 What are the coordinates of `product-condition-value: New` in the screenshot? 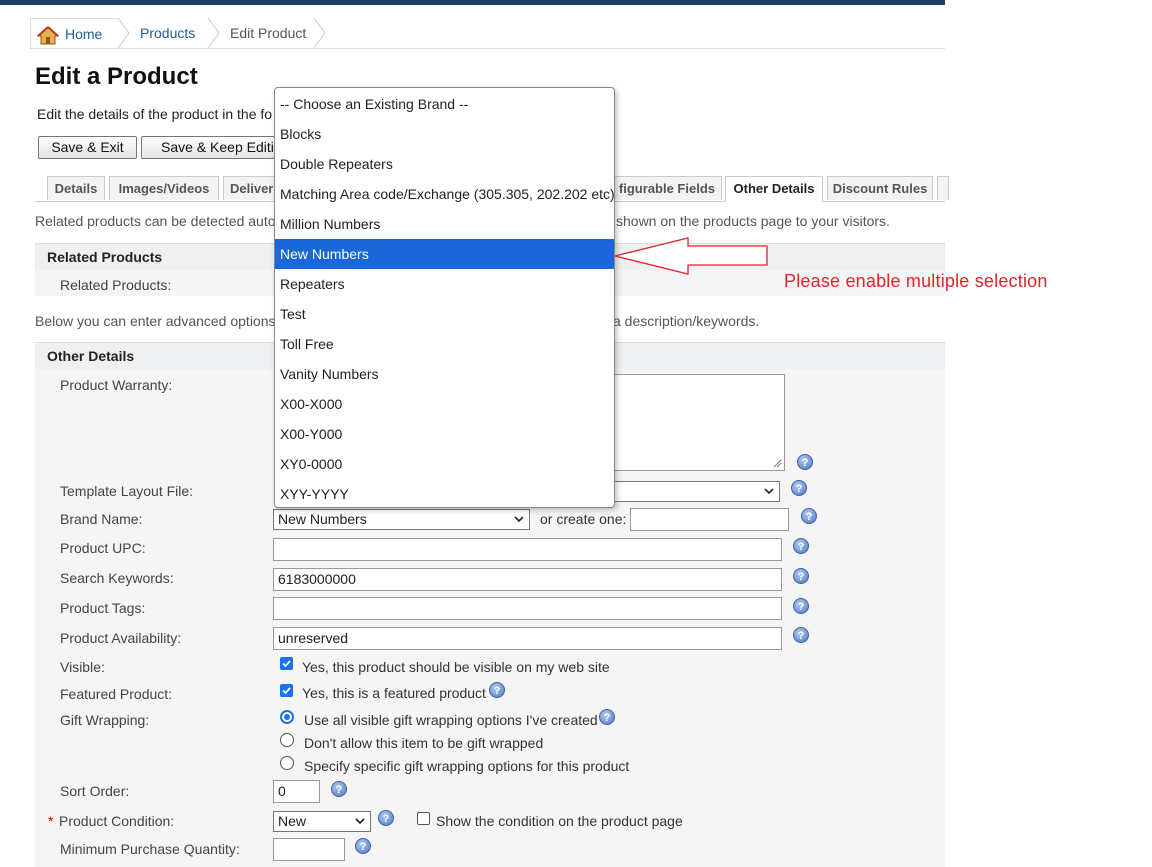 It's located at (292, 821).